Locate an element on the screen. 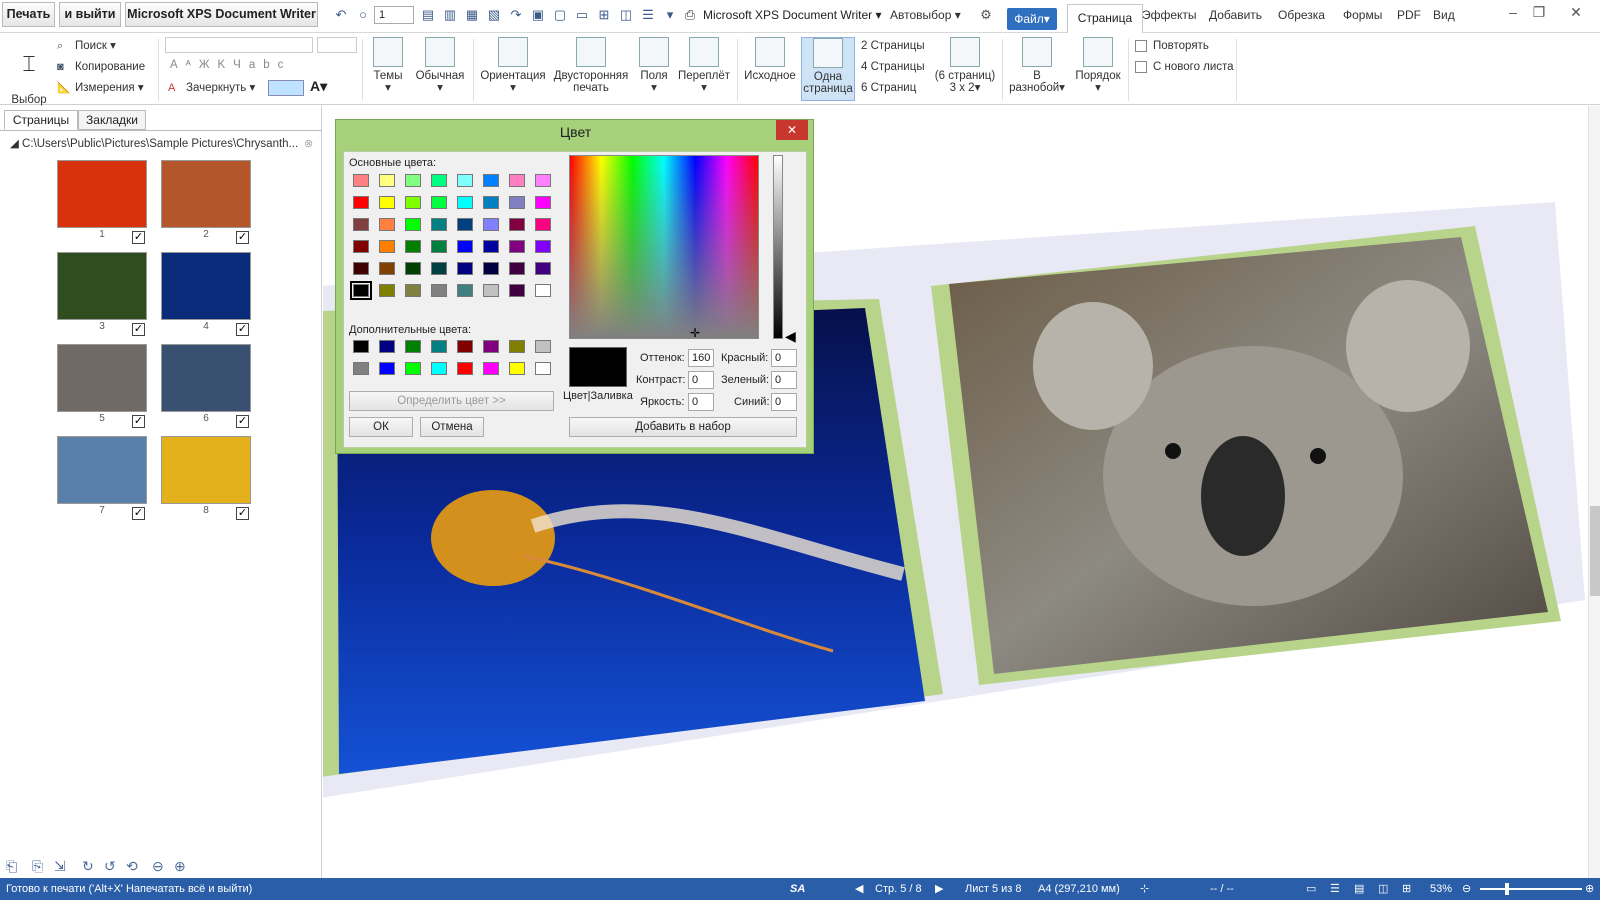 Image resolution: width=1600 pixels, height=900 pixels. grid-6-button: (6 страниц) 3 x 2▾ is located at coordinates (965, 65).